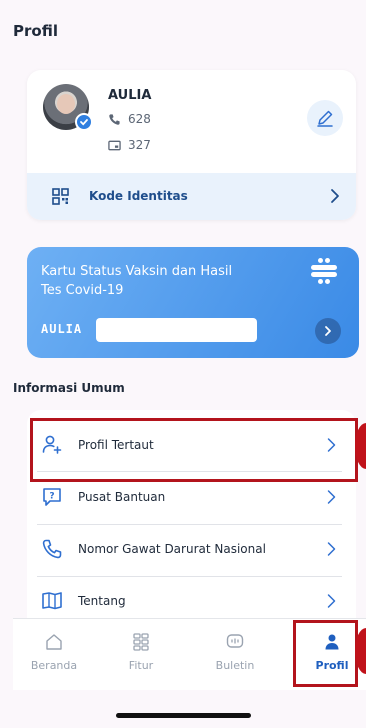 The image size is (366, 728). Describe the element at coordinates (360, 446) in the screenshot. I see `annotation-marker` at that location.